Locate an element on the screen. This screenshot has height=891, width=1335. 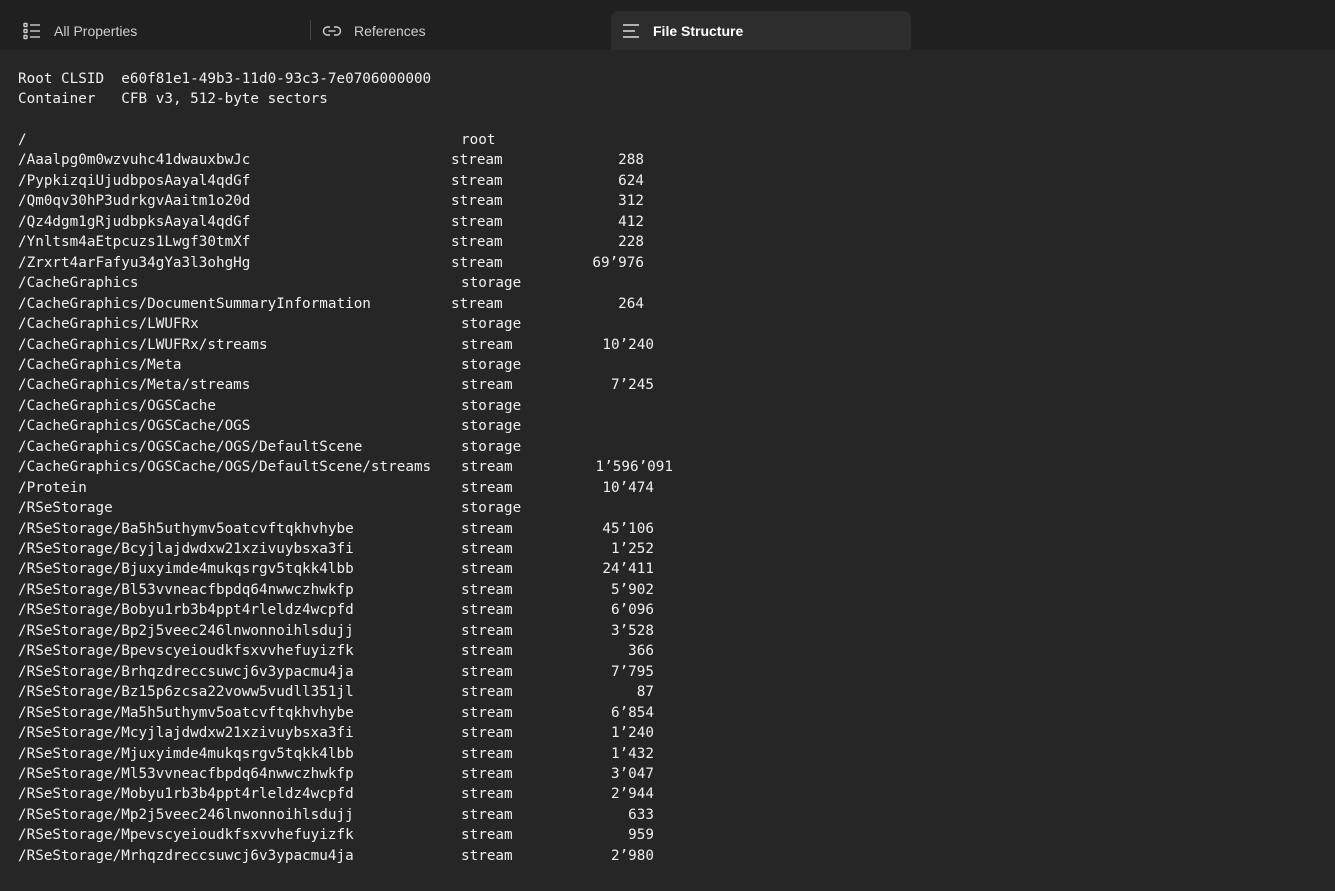
entry-path: /RSeStorage/Bcyjlajdwdxw21xzivuybsxa3fi is located at coordinates (186, 549).